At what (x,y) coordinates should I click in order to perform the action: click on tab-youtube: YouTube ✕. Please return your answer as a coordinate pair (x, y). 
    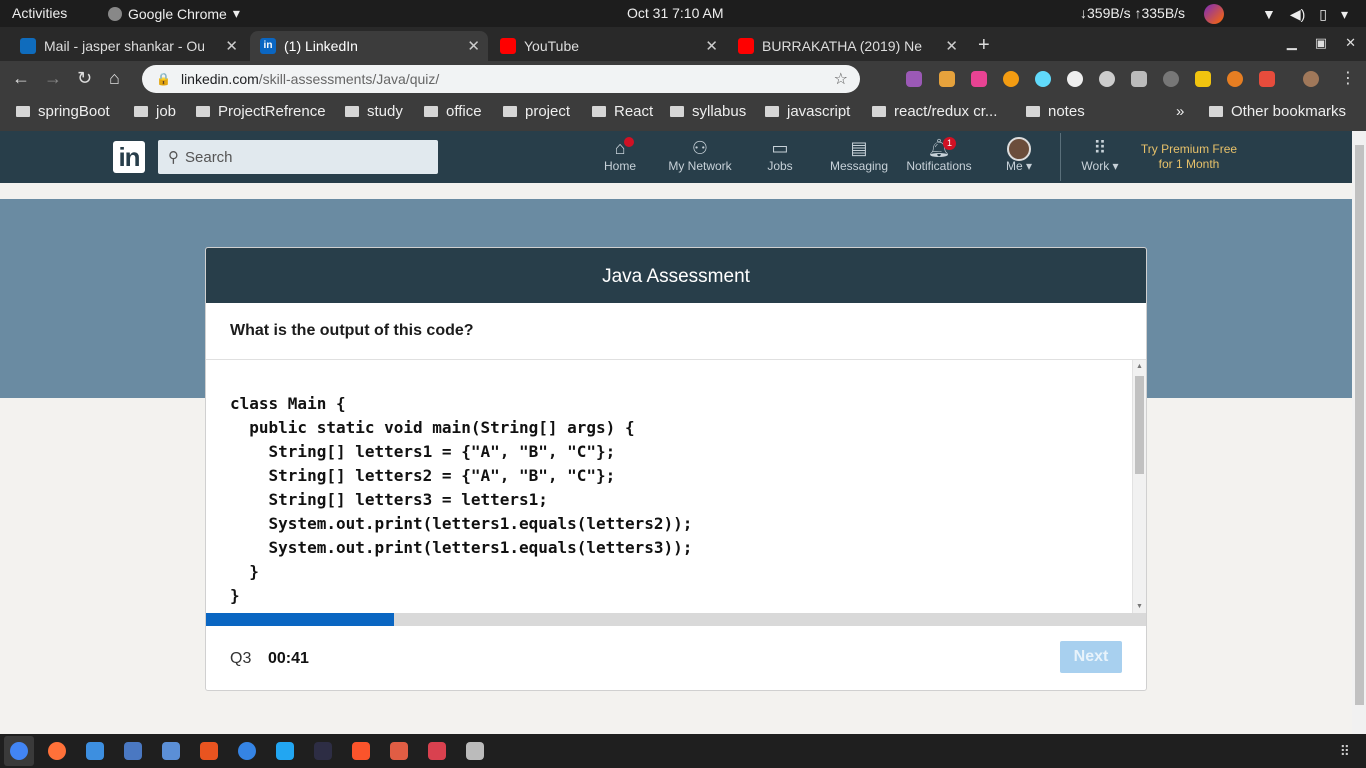
    Looking at the image, I should click on (608, 46).